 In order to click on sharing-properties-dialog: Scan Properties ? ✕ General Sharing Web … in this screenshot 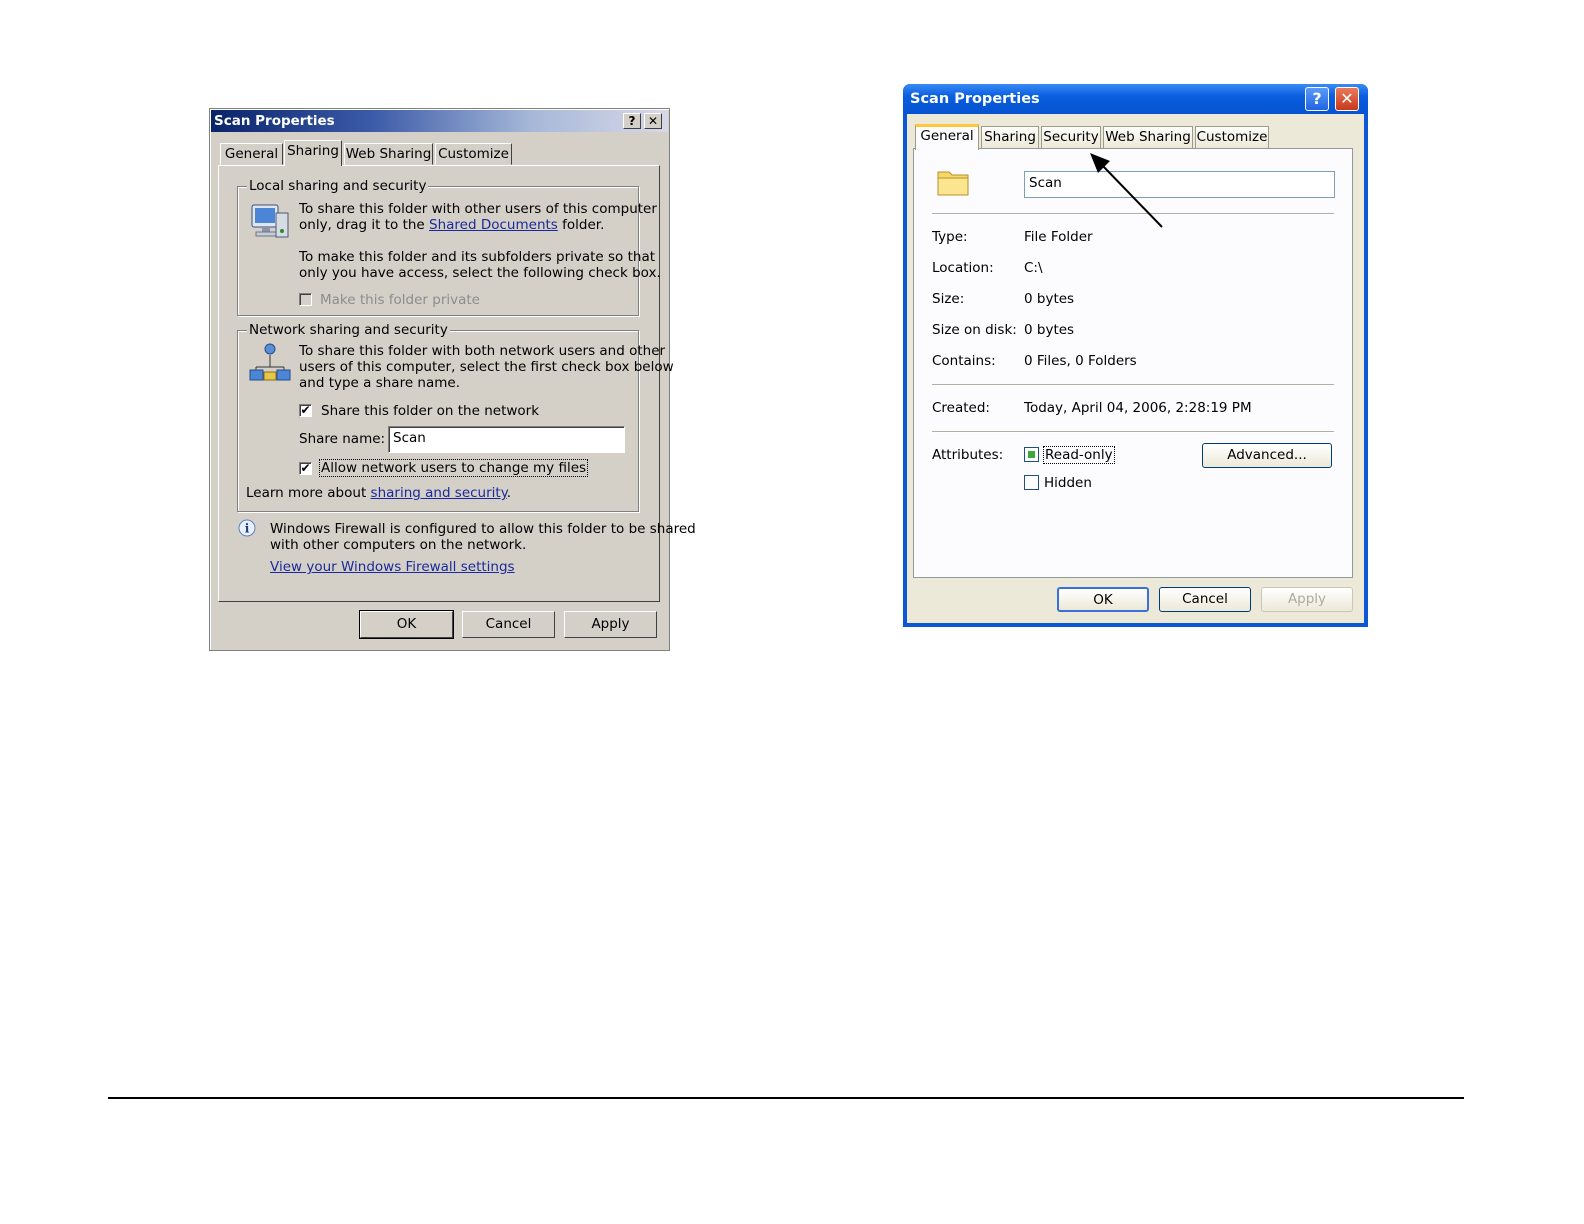, I will do `click(452, 379)`.